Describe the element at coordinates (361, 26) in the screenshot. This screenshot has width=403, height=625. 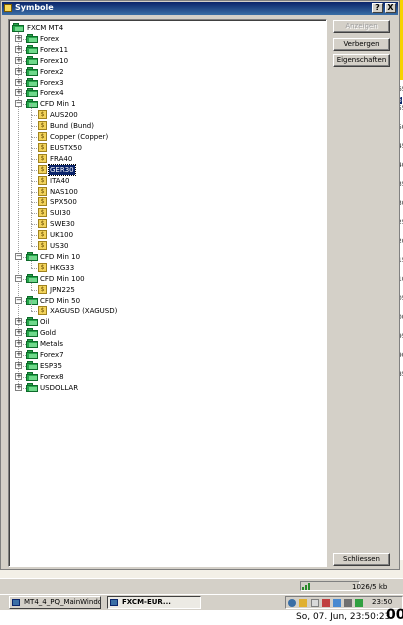
I see `show-button: Anzeigen` at that location.